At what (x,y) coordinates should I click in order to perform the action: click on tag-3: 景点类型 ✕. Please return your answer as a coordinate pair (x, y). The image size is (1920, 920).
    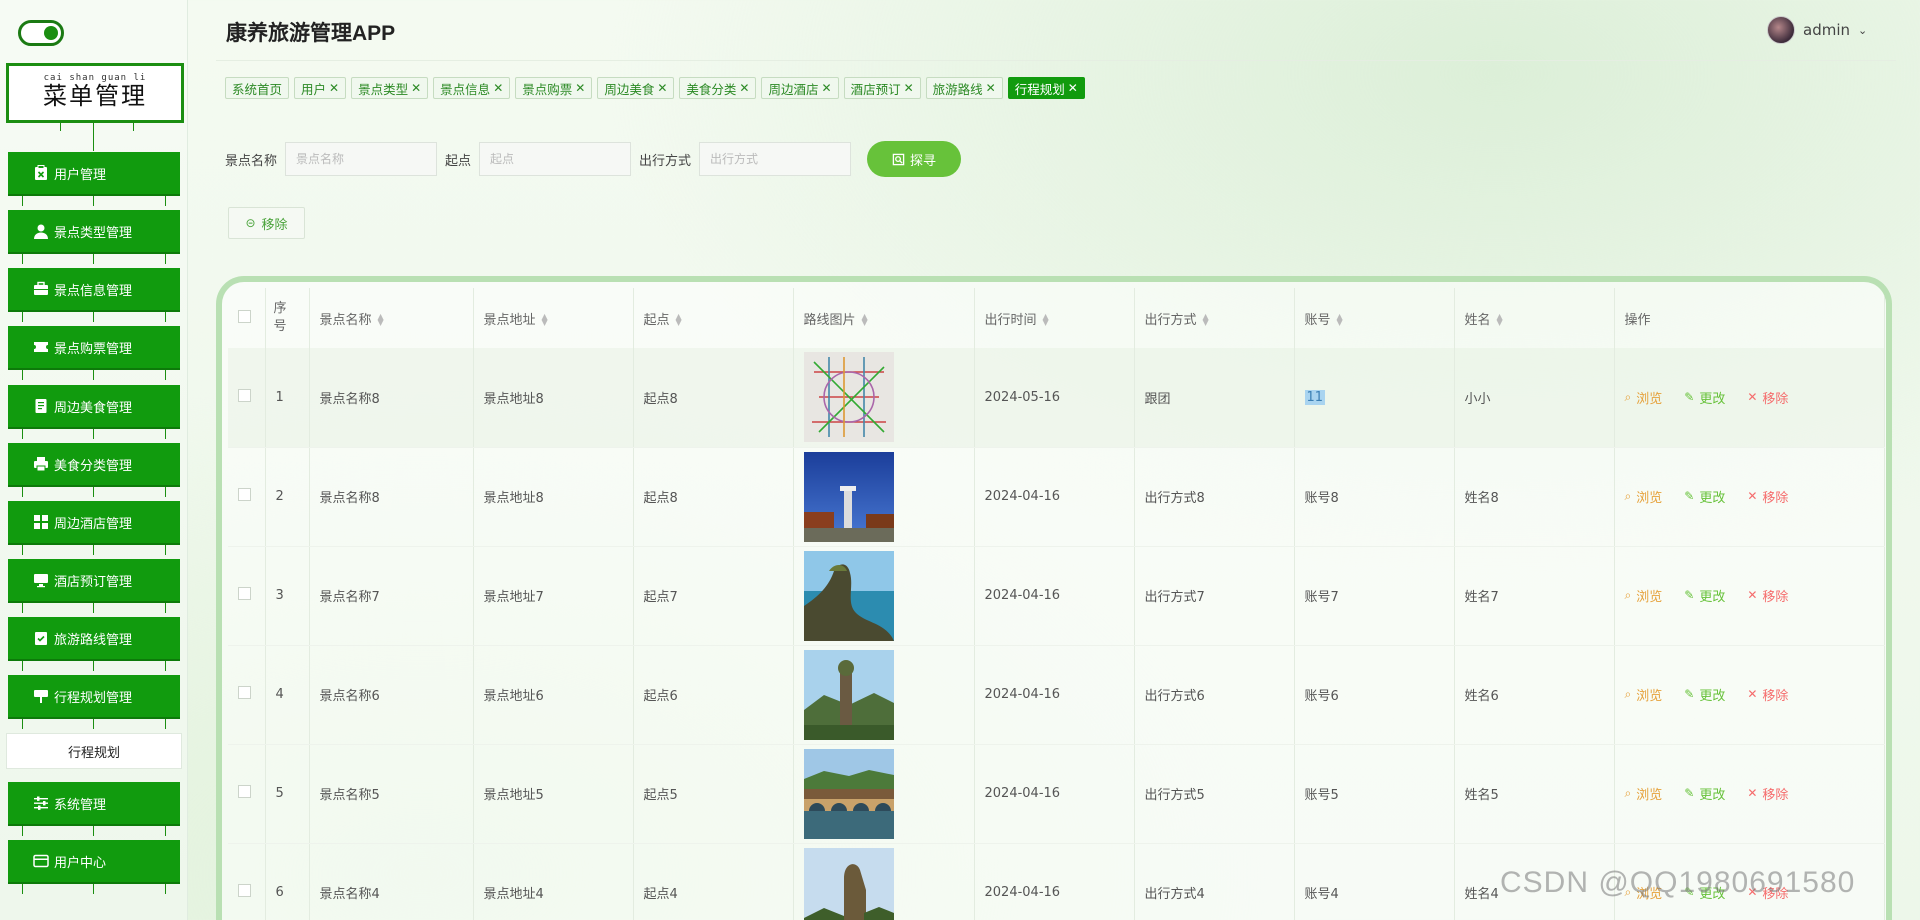
    Looking at the image, I should click on (390, 88).